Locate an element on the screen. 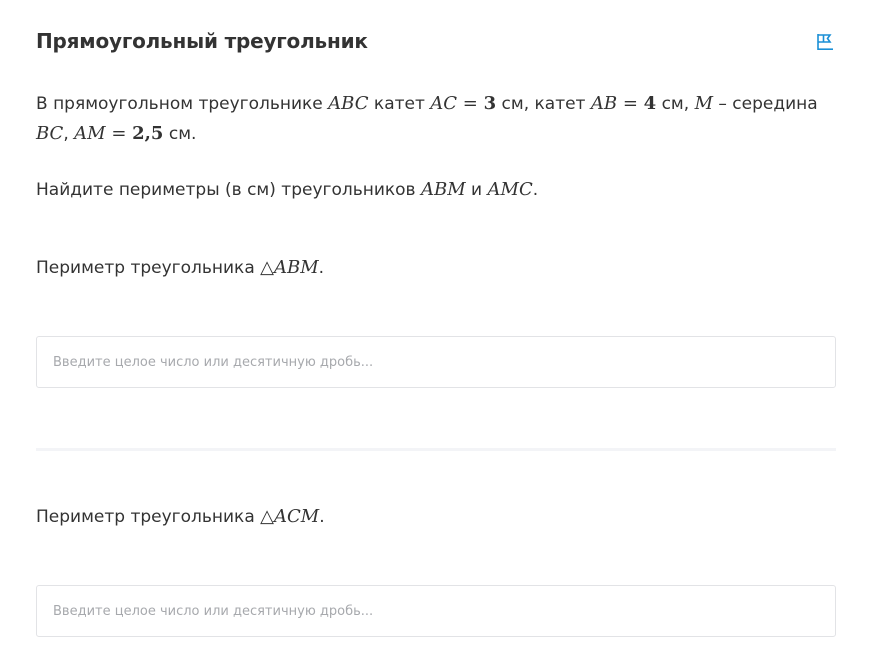 This screenshot has width=877, height=663. text: Найдите периметры (в см) треугольников is located at coordinates (228, 190).